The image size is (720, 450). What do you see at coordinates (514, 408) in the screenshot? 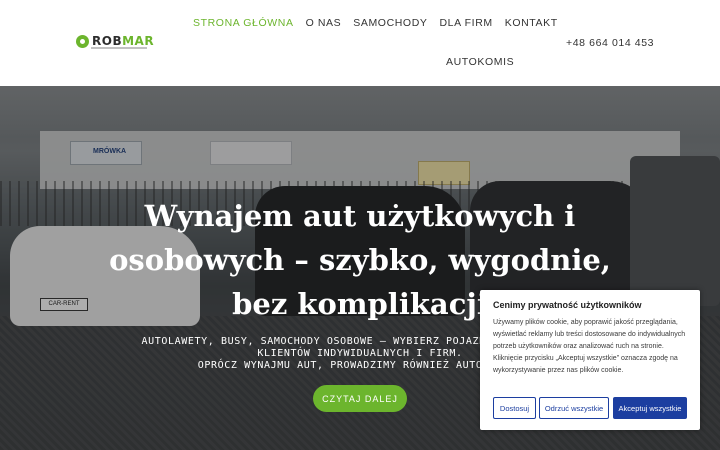
I see `cookie-customize-button: Dostosuj` at bounding box center [514, 408].